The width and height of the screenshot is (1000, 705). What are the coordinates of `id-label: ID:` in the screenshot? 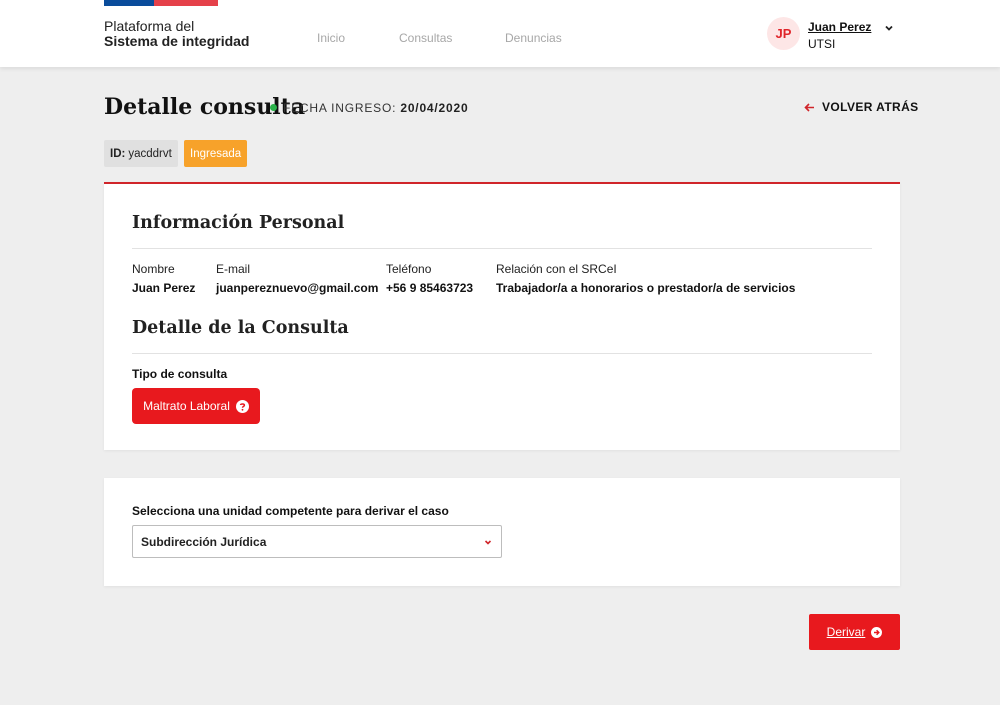 It's located at (118, 153).